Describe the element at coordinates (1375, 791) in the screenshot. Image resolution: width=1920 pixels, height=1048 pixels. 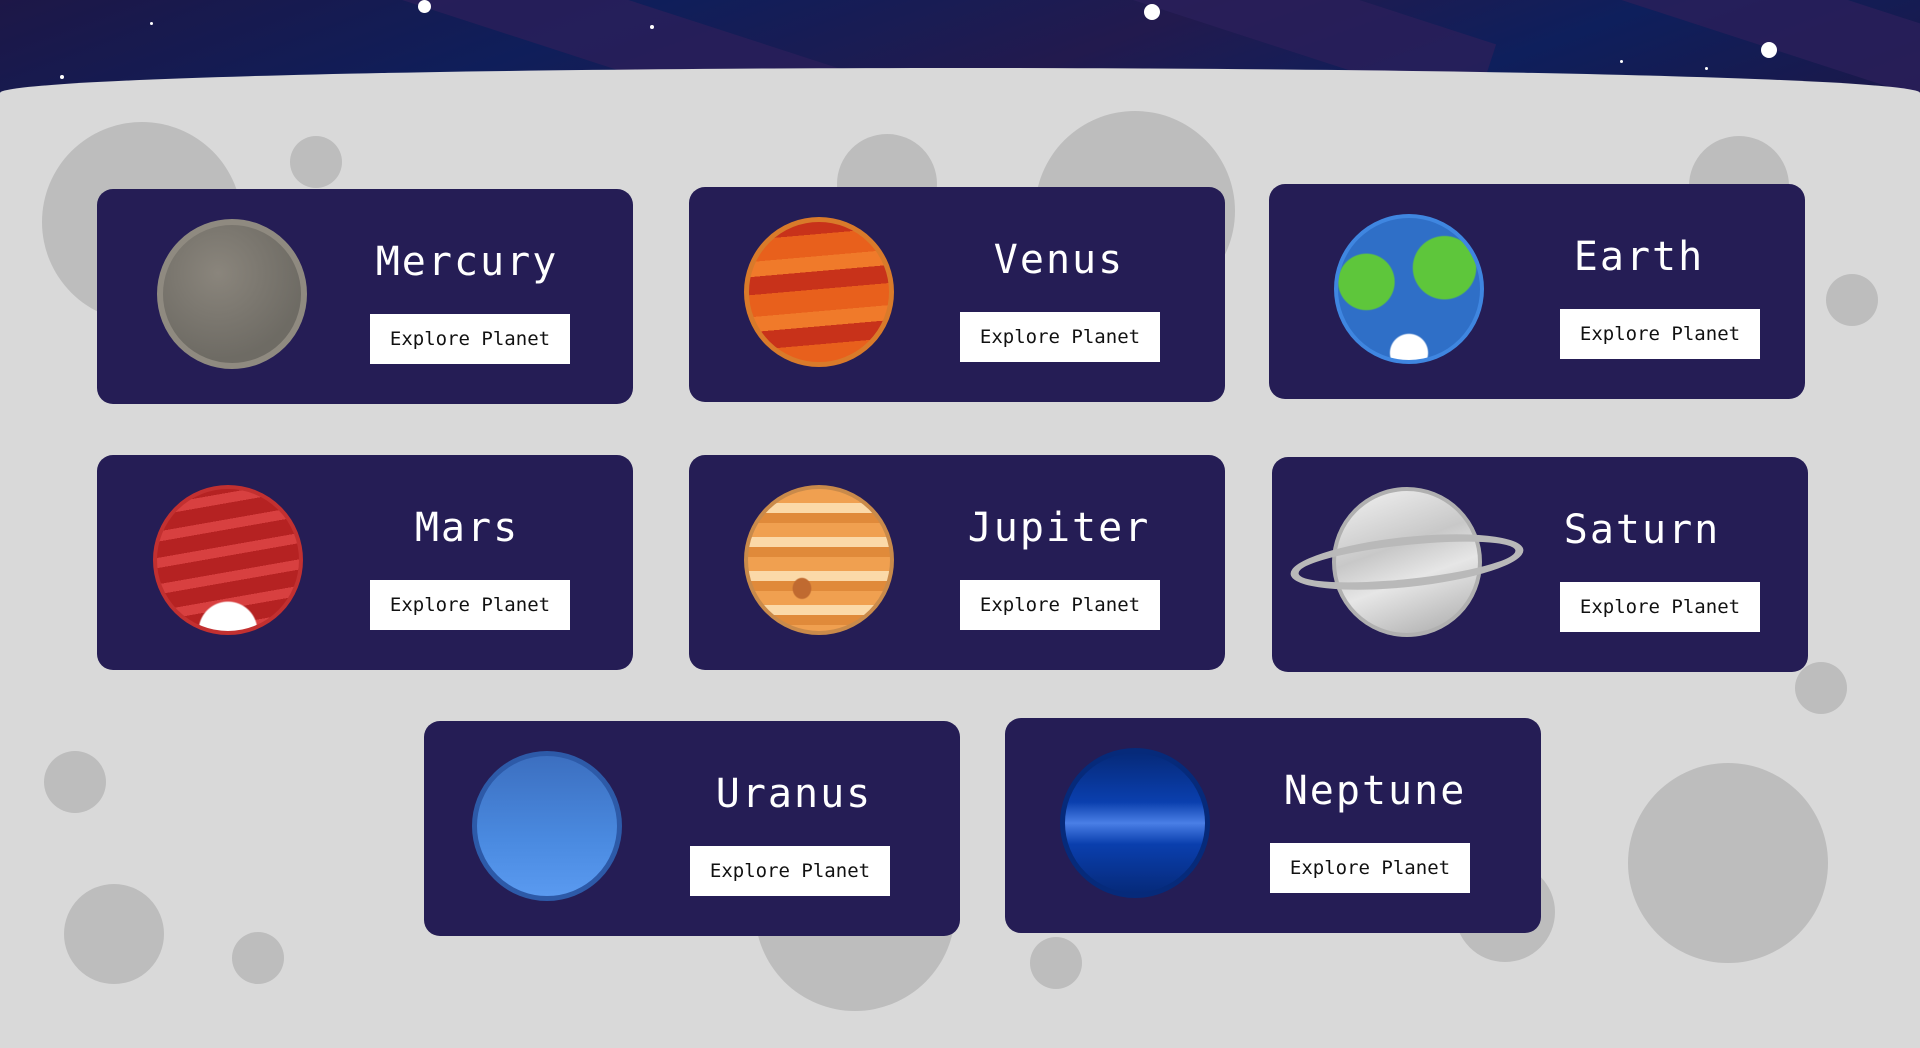
I see `planet-name: Neptune` at that location.